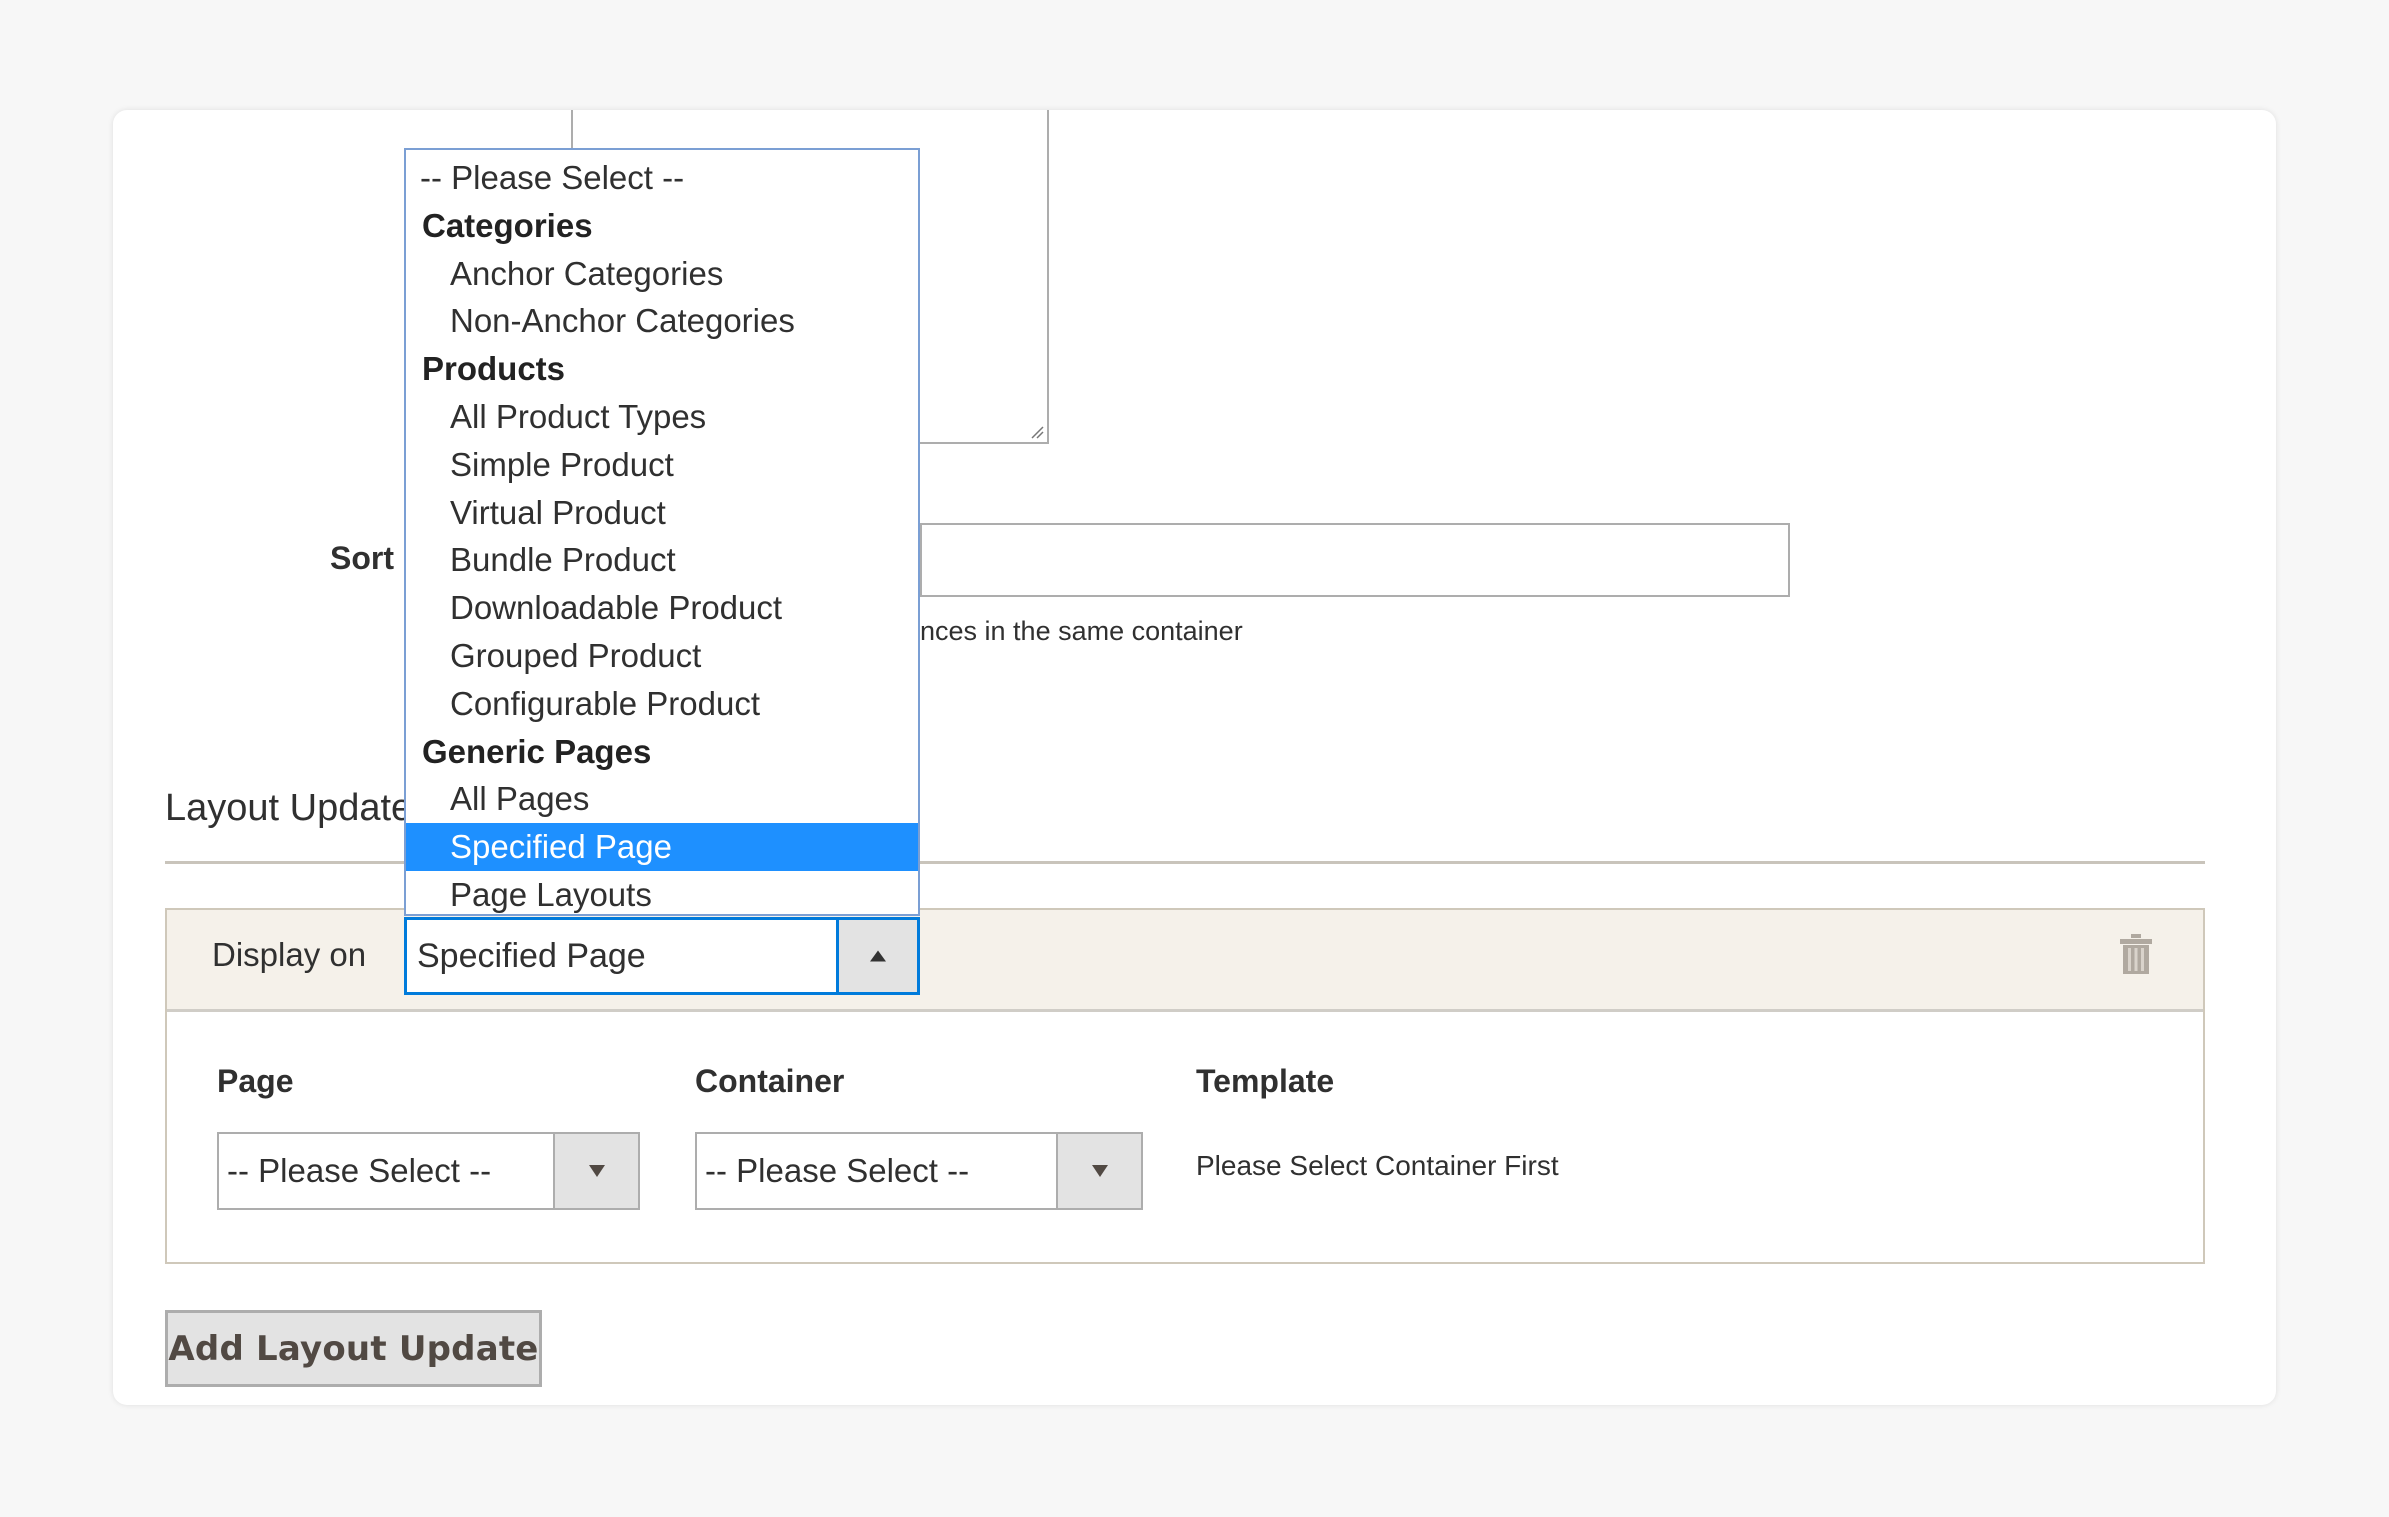 The height and width of the screenshot is (1517, 2389). What do you see at coordinates (662, 799) in the screenshot?
I see `dropdown-option: All Pages` at bounding box center [662, 799].